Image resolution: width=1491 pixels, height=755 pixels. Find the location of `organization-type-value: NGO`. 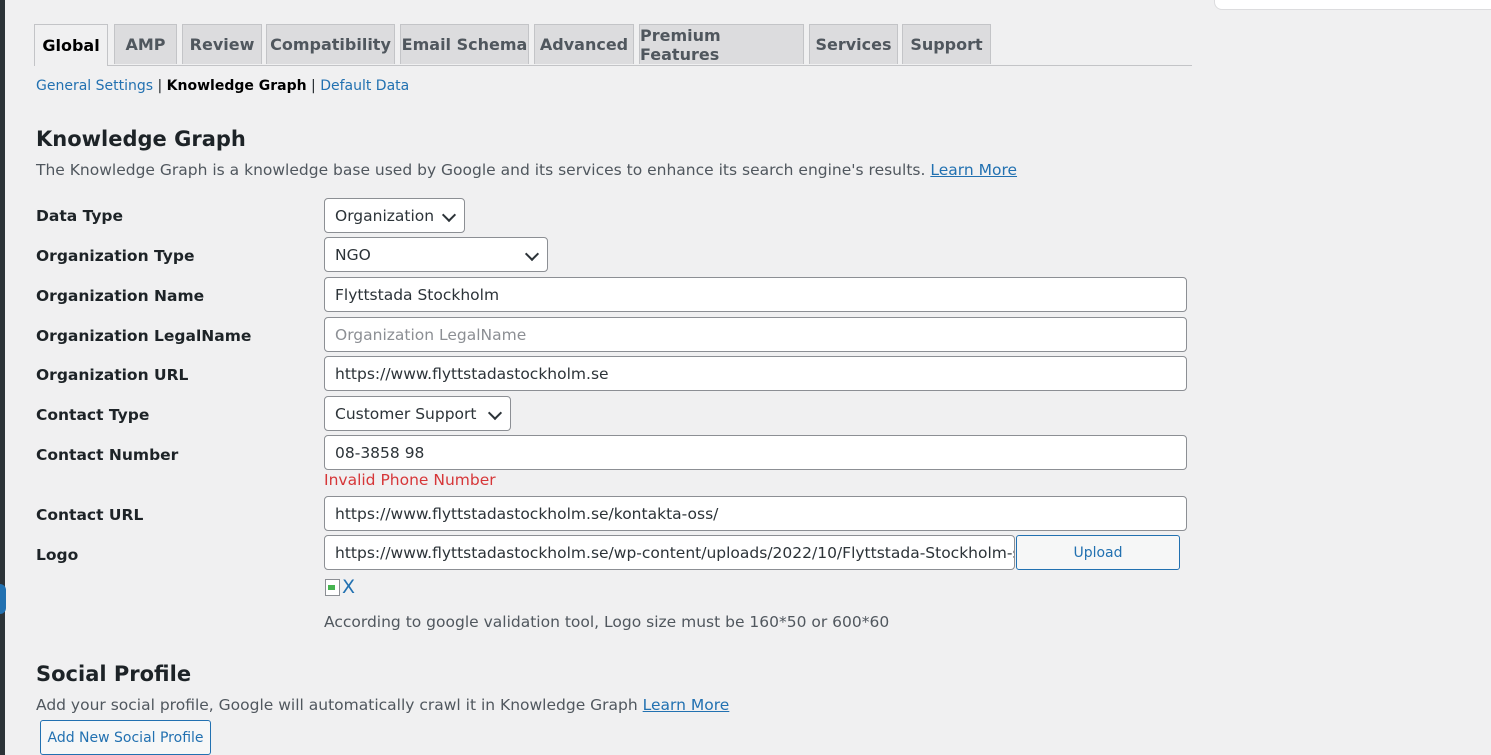

organization-type-value: NGO is located at coordinates (353, 254).